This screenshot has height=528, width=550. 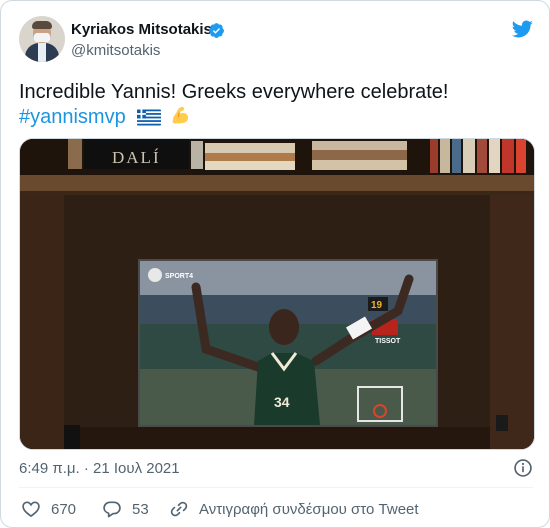 I want to click on like-button: 670, so click(x=48, y=509).